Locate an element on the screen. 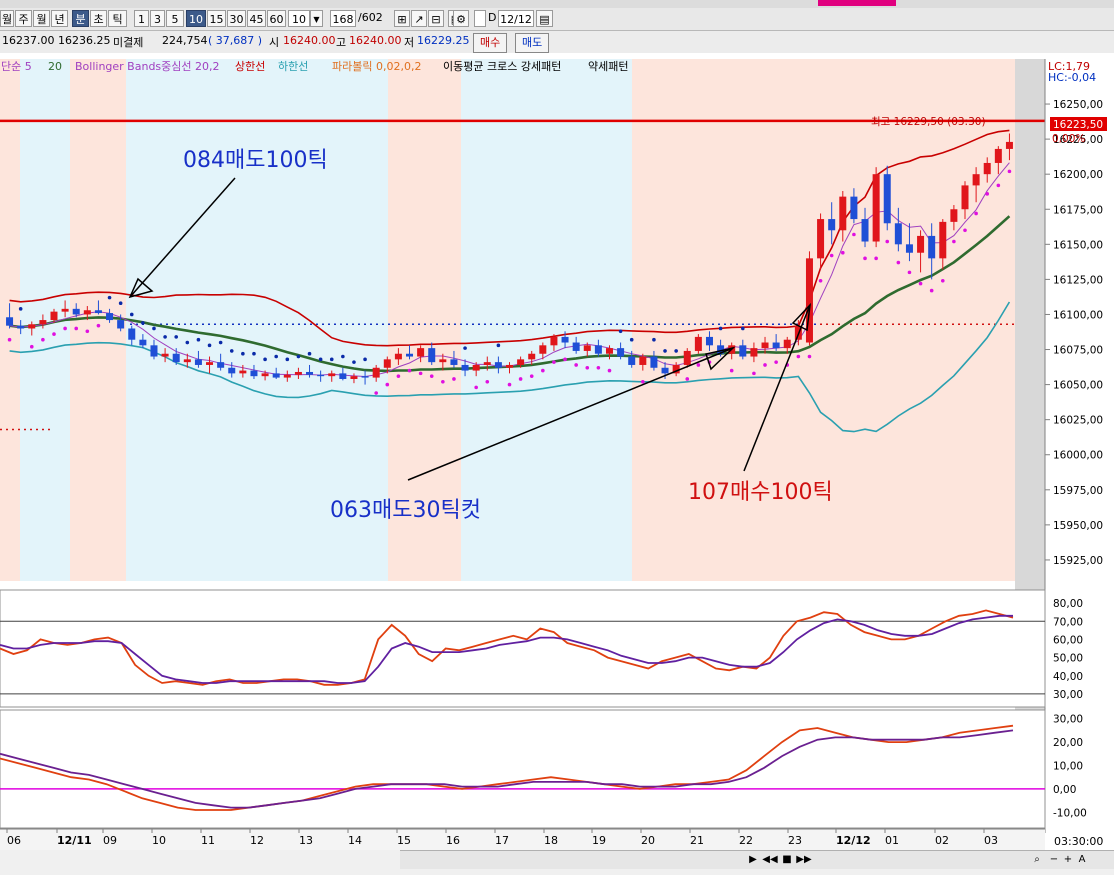  date-checkbox is located at coordinates (480, 18).